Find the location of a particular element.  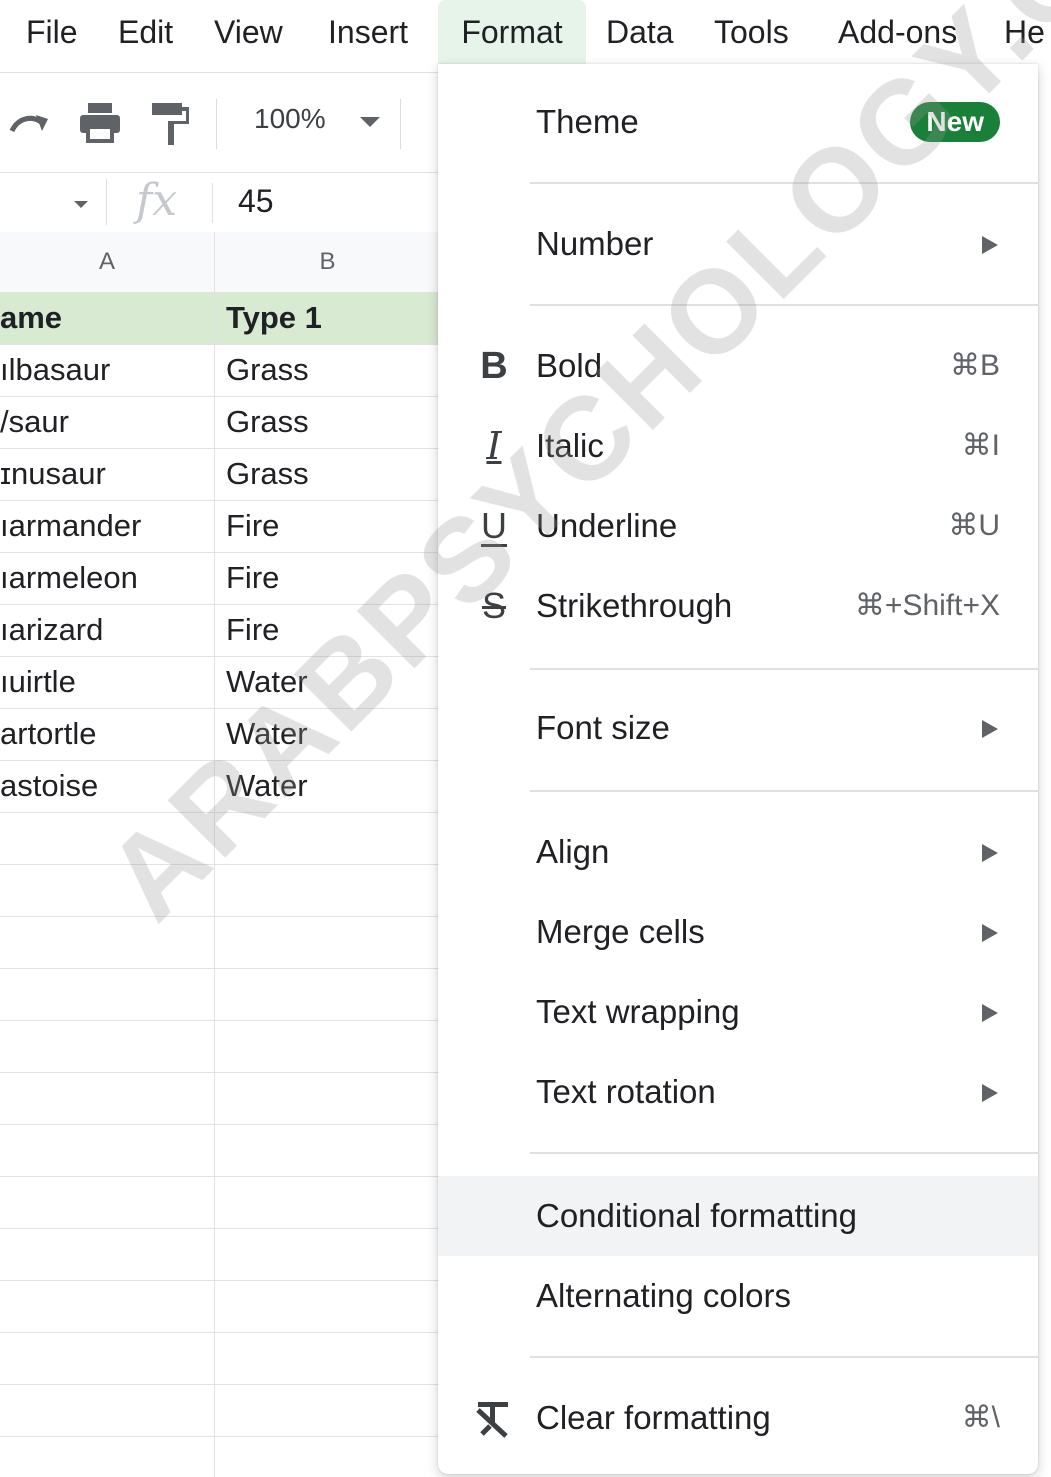

menu-tools: Tools is located at coordinates (751, 32).